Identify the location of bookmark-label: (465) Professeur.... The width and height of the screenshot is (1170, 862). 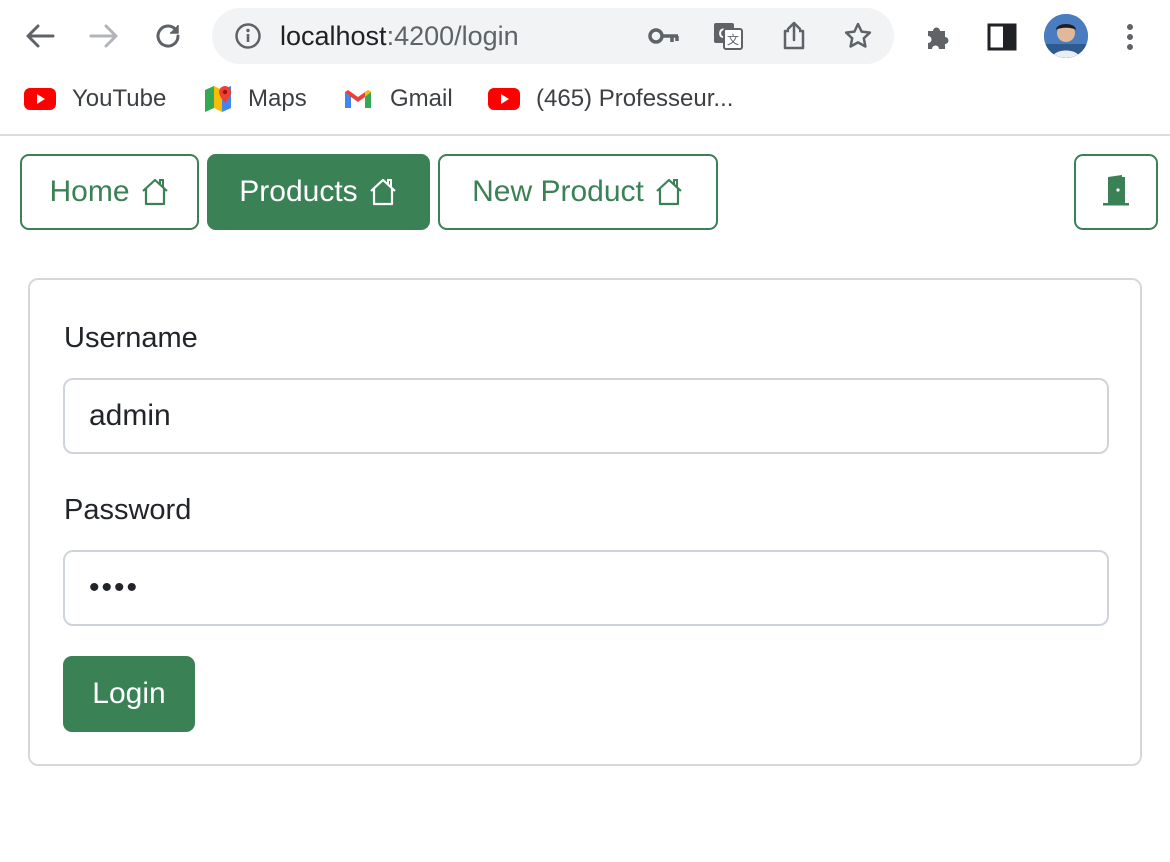
(635, 98).